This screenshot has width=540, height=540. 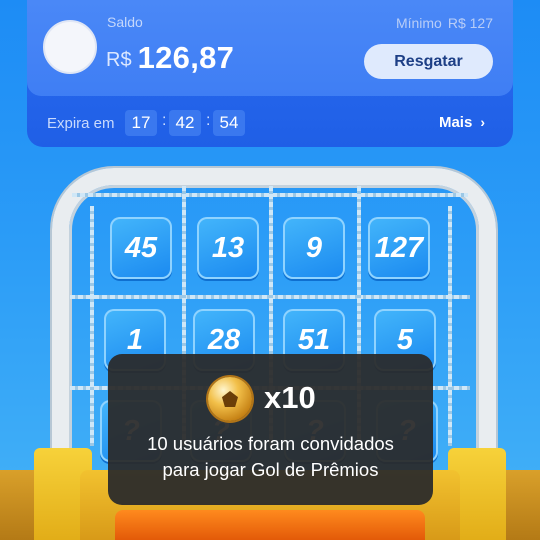 I want to click on goal-base-slot, so click(x=270, y=525).